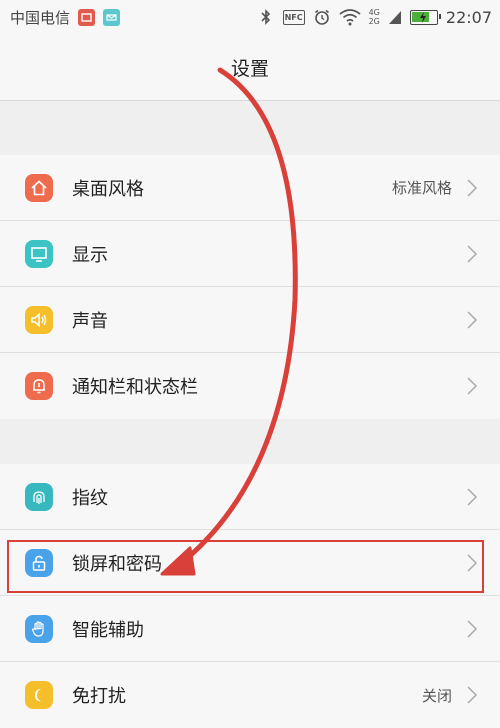 Image resolution: width=500 pixels, height=728 pixels. Describe the element at coordinates (39, 695) in the screenshot. I see `moon-icon` at that location.